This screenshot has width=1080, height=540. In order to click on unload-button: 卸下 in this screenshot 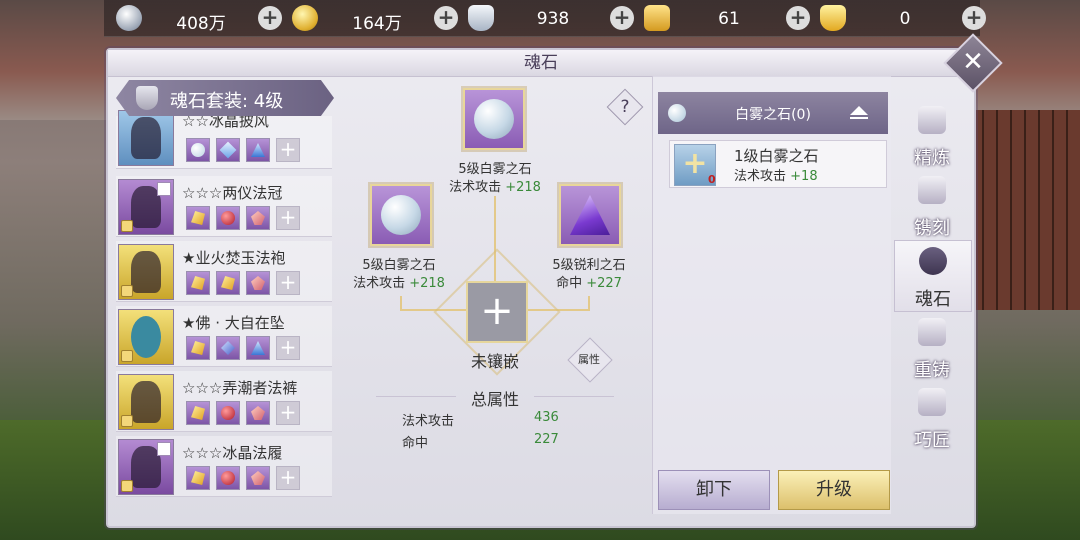, I will do `click(714, 490)`.